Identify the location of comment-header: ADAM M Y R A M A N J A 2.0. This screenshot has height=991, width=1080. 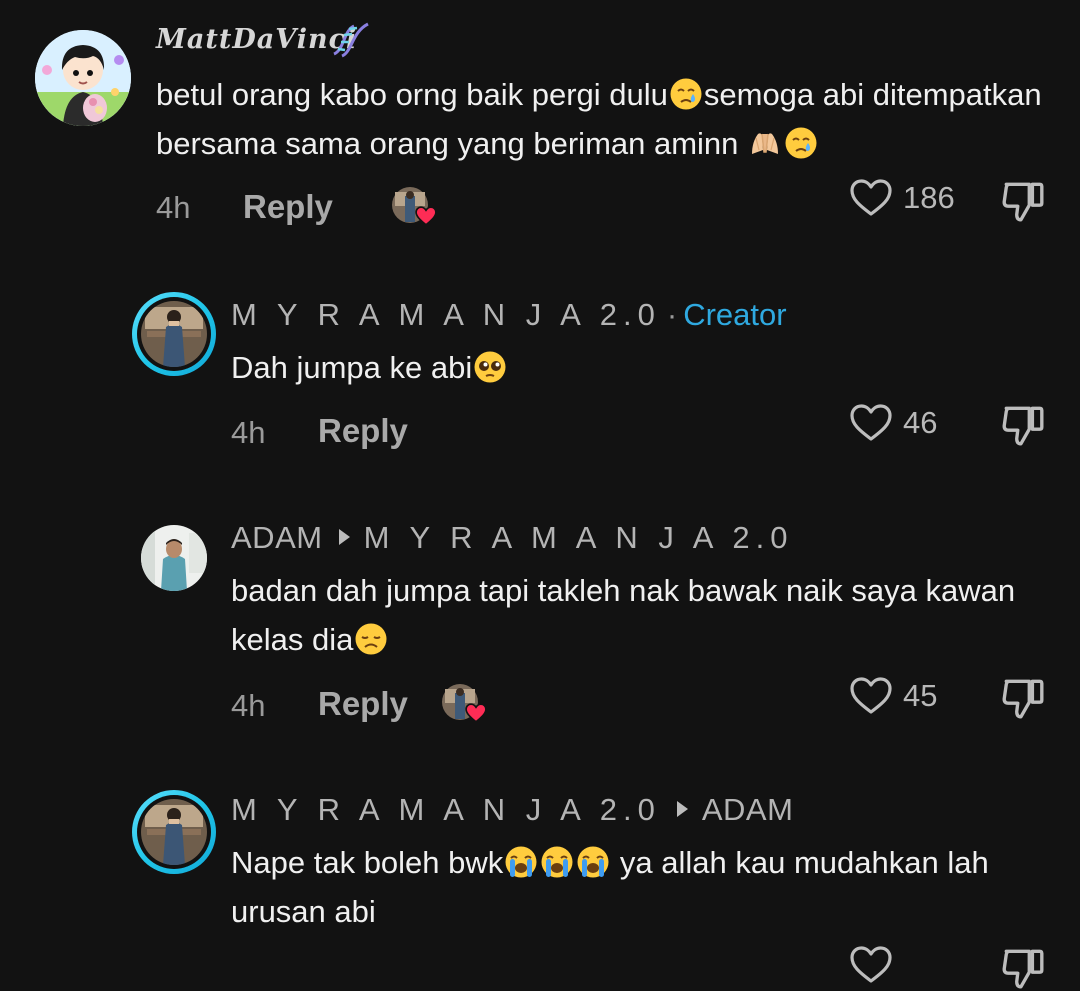
(512, 538).